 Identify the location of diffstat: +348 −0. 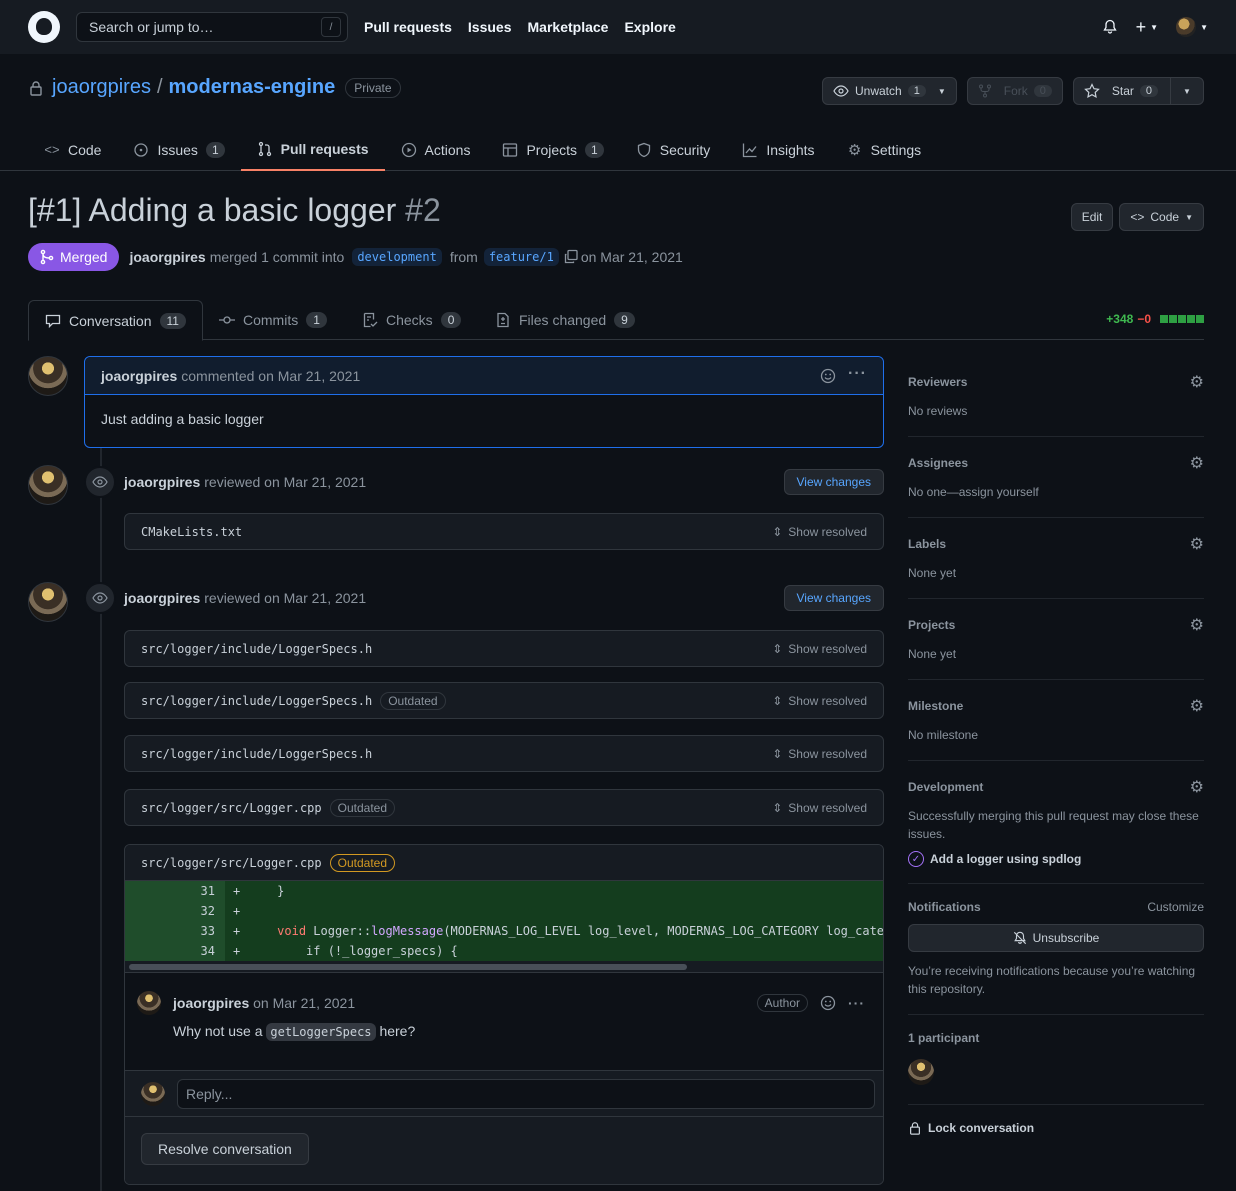
(1155, 319).